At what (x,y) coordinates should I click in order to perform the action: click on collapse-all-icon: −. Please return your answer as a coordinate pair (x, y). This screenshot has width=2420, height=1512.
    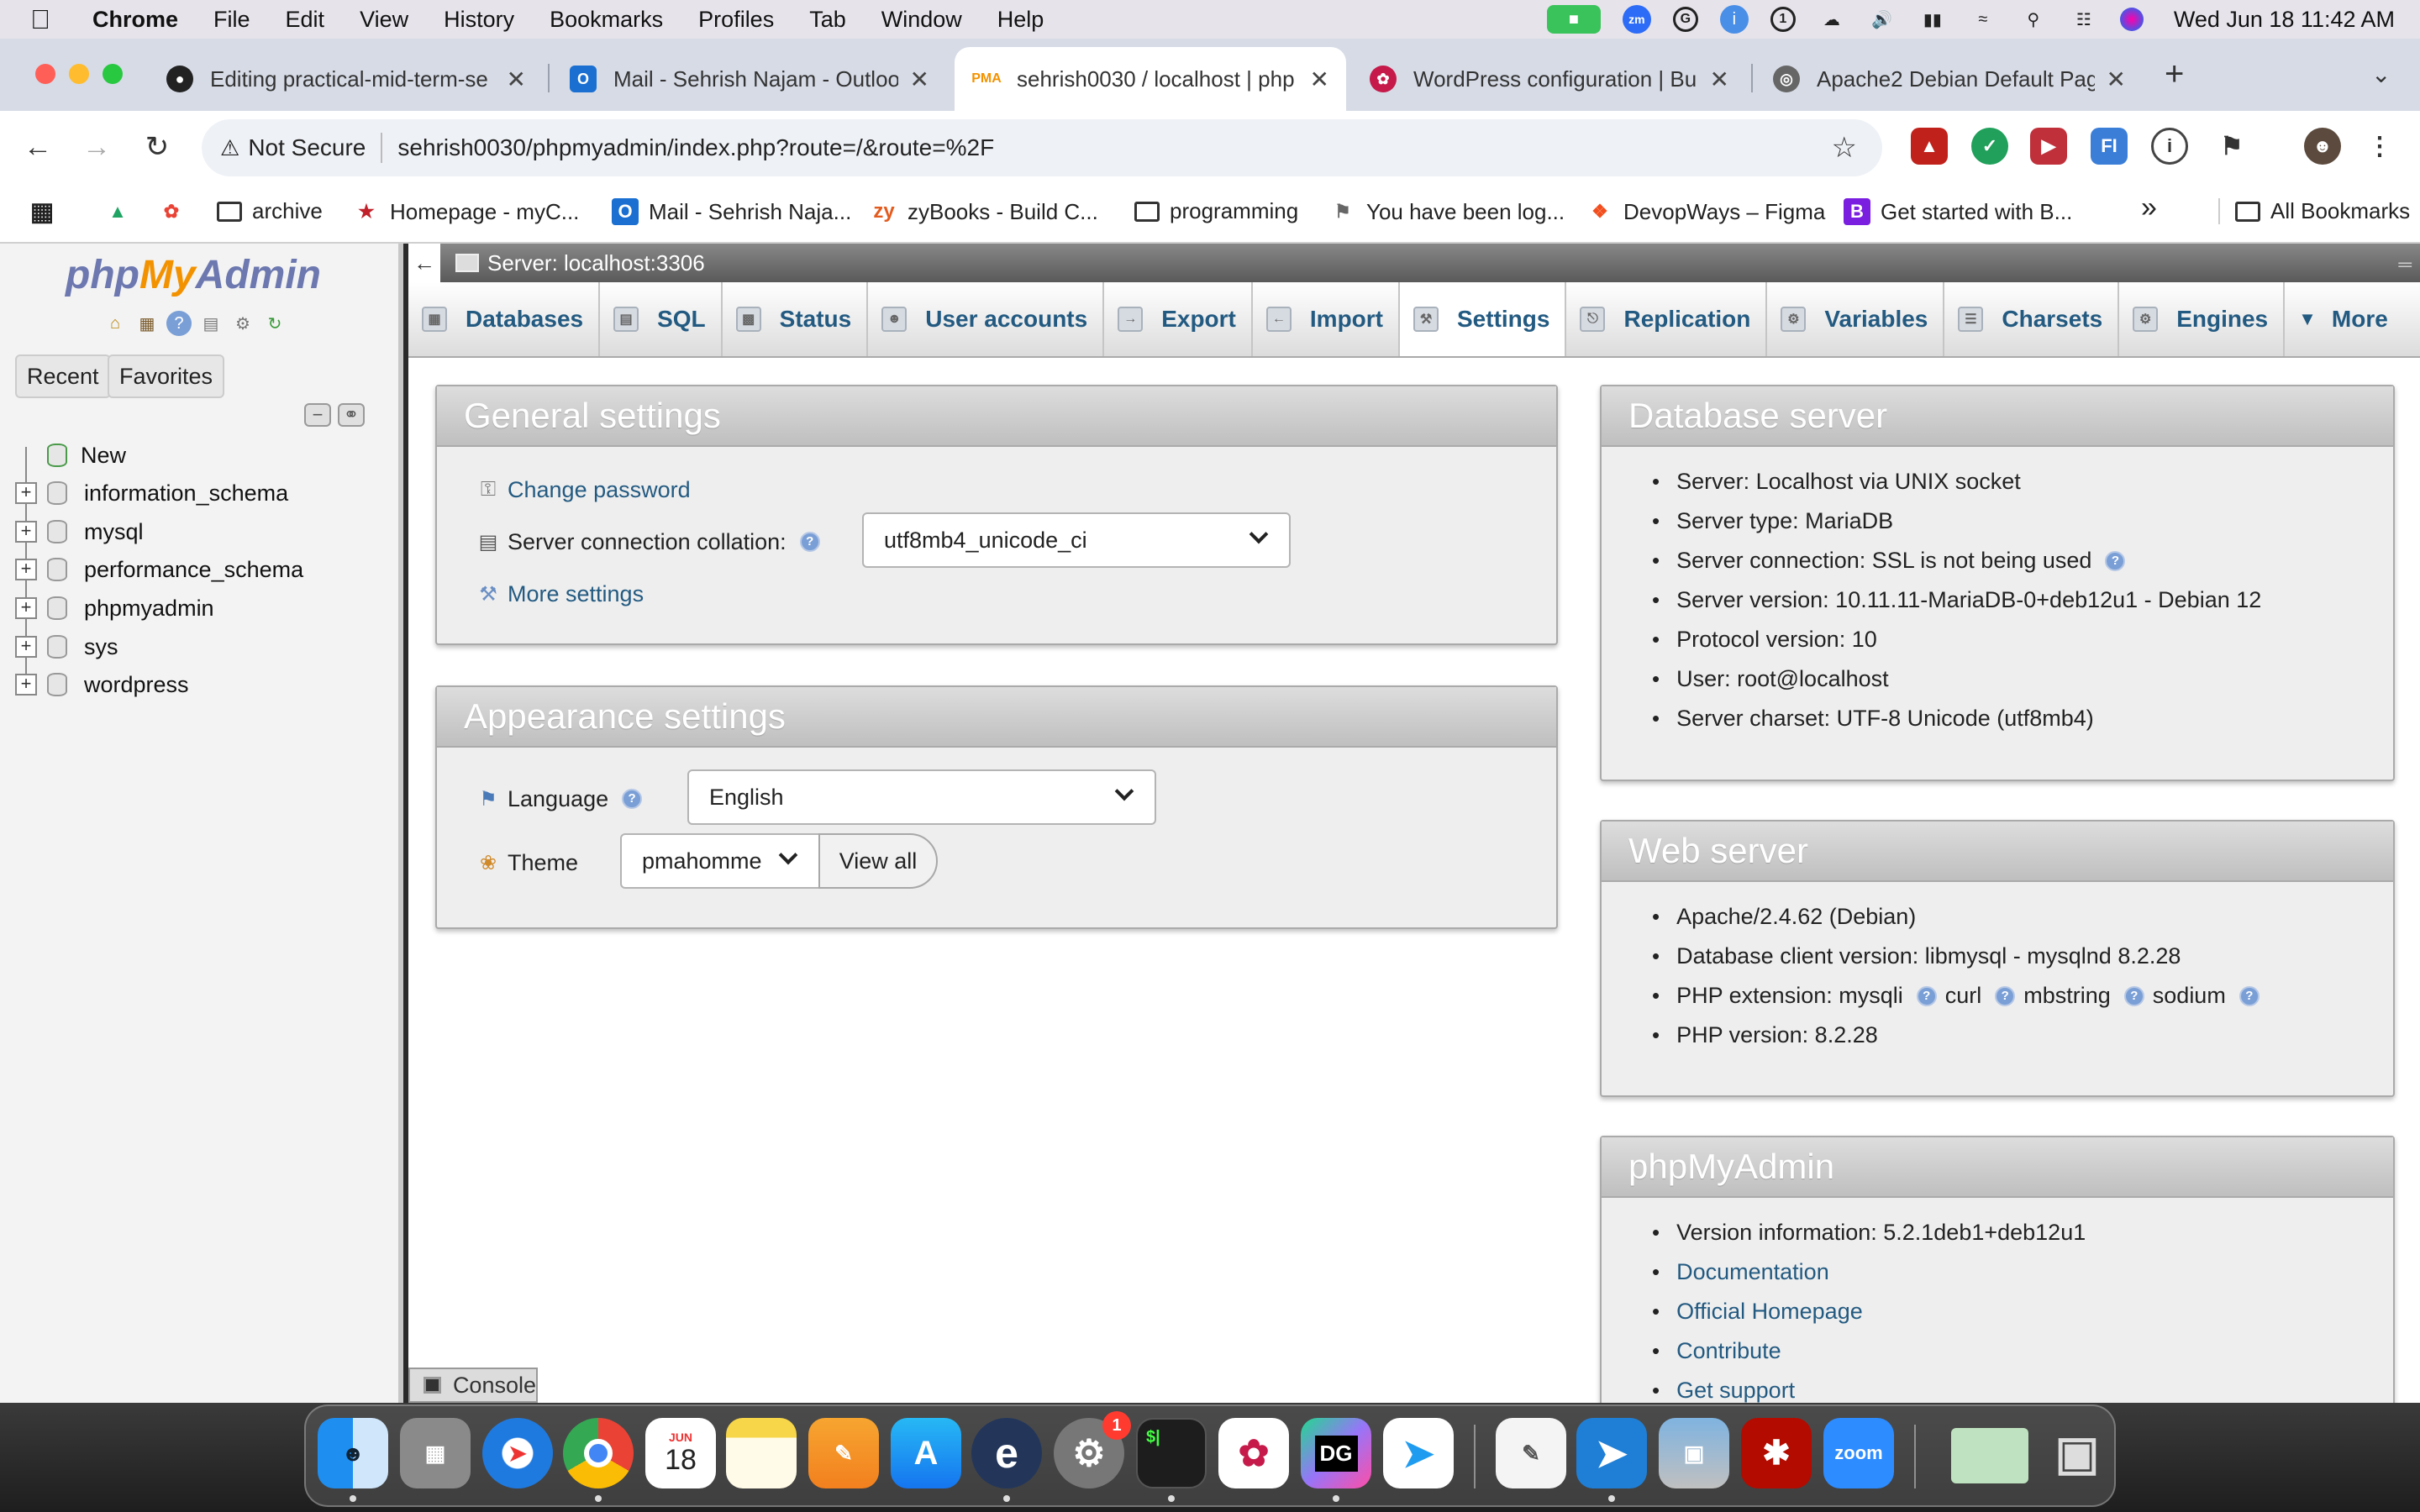
    Looking at the image, I should click on (317, 415).